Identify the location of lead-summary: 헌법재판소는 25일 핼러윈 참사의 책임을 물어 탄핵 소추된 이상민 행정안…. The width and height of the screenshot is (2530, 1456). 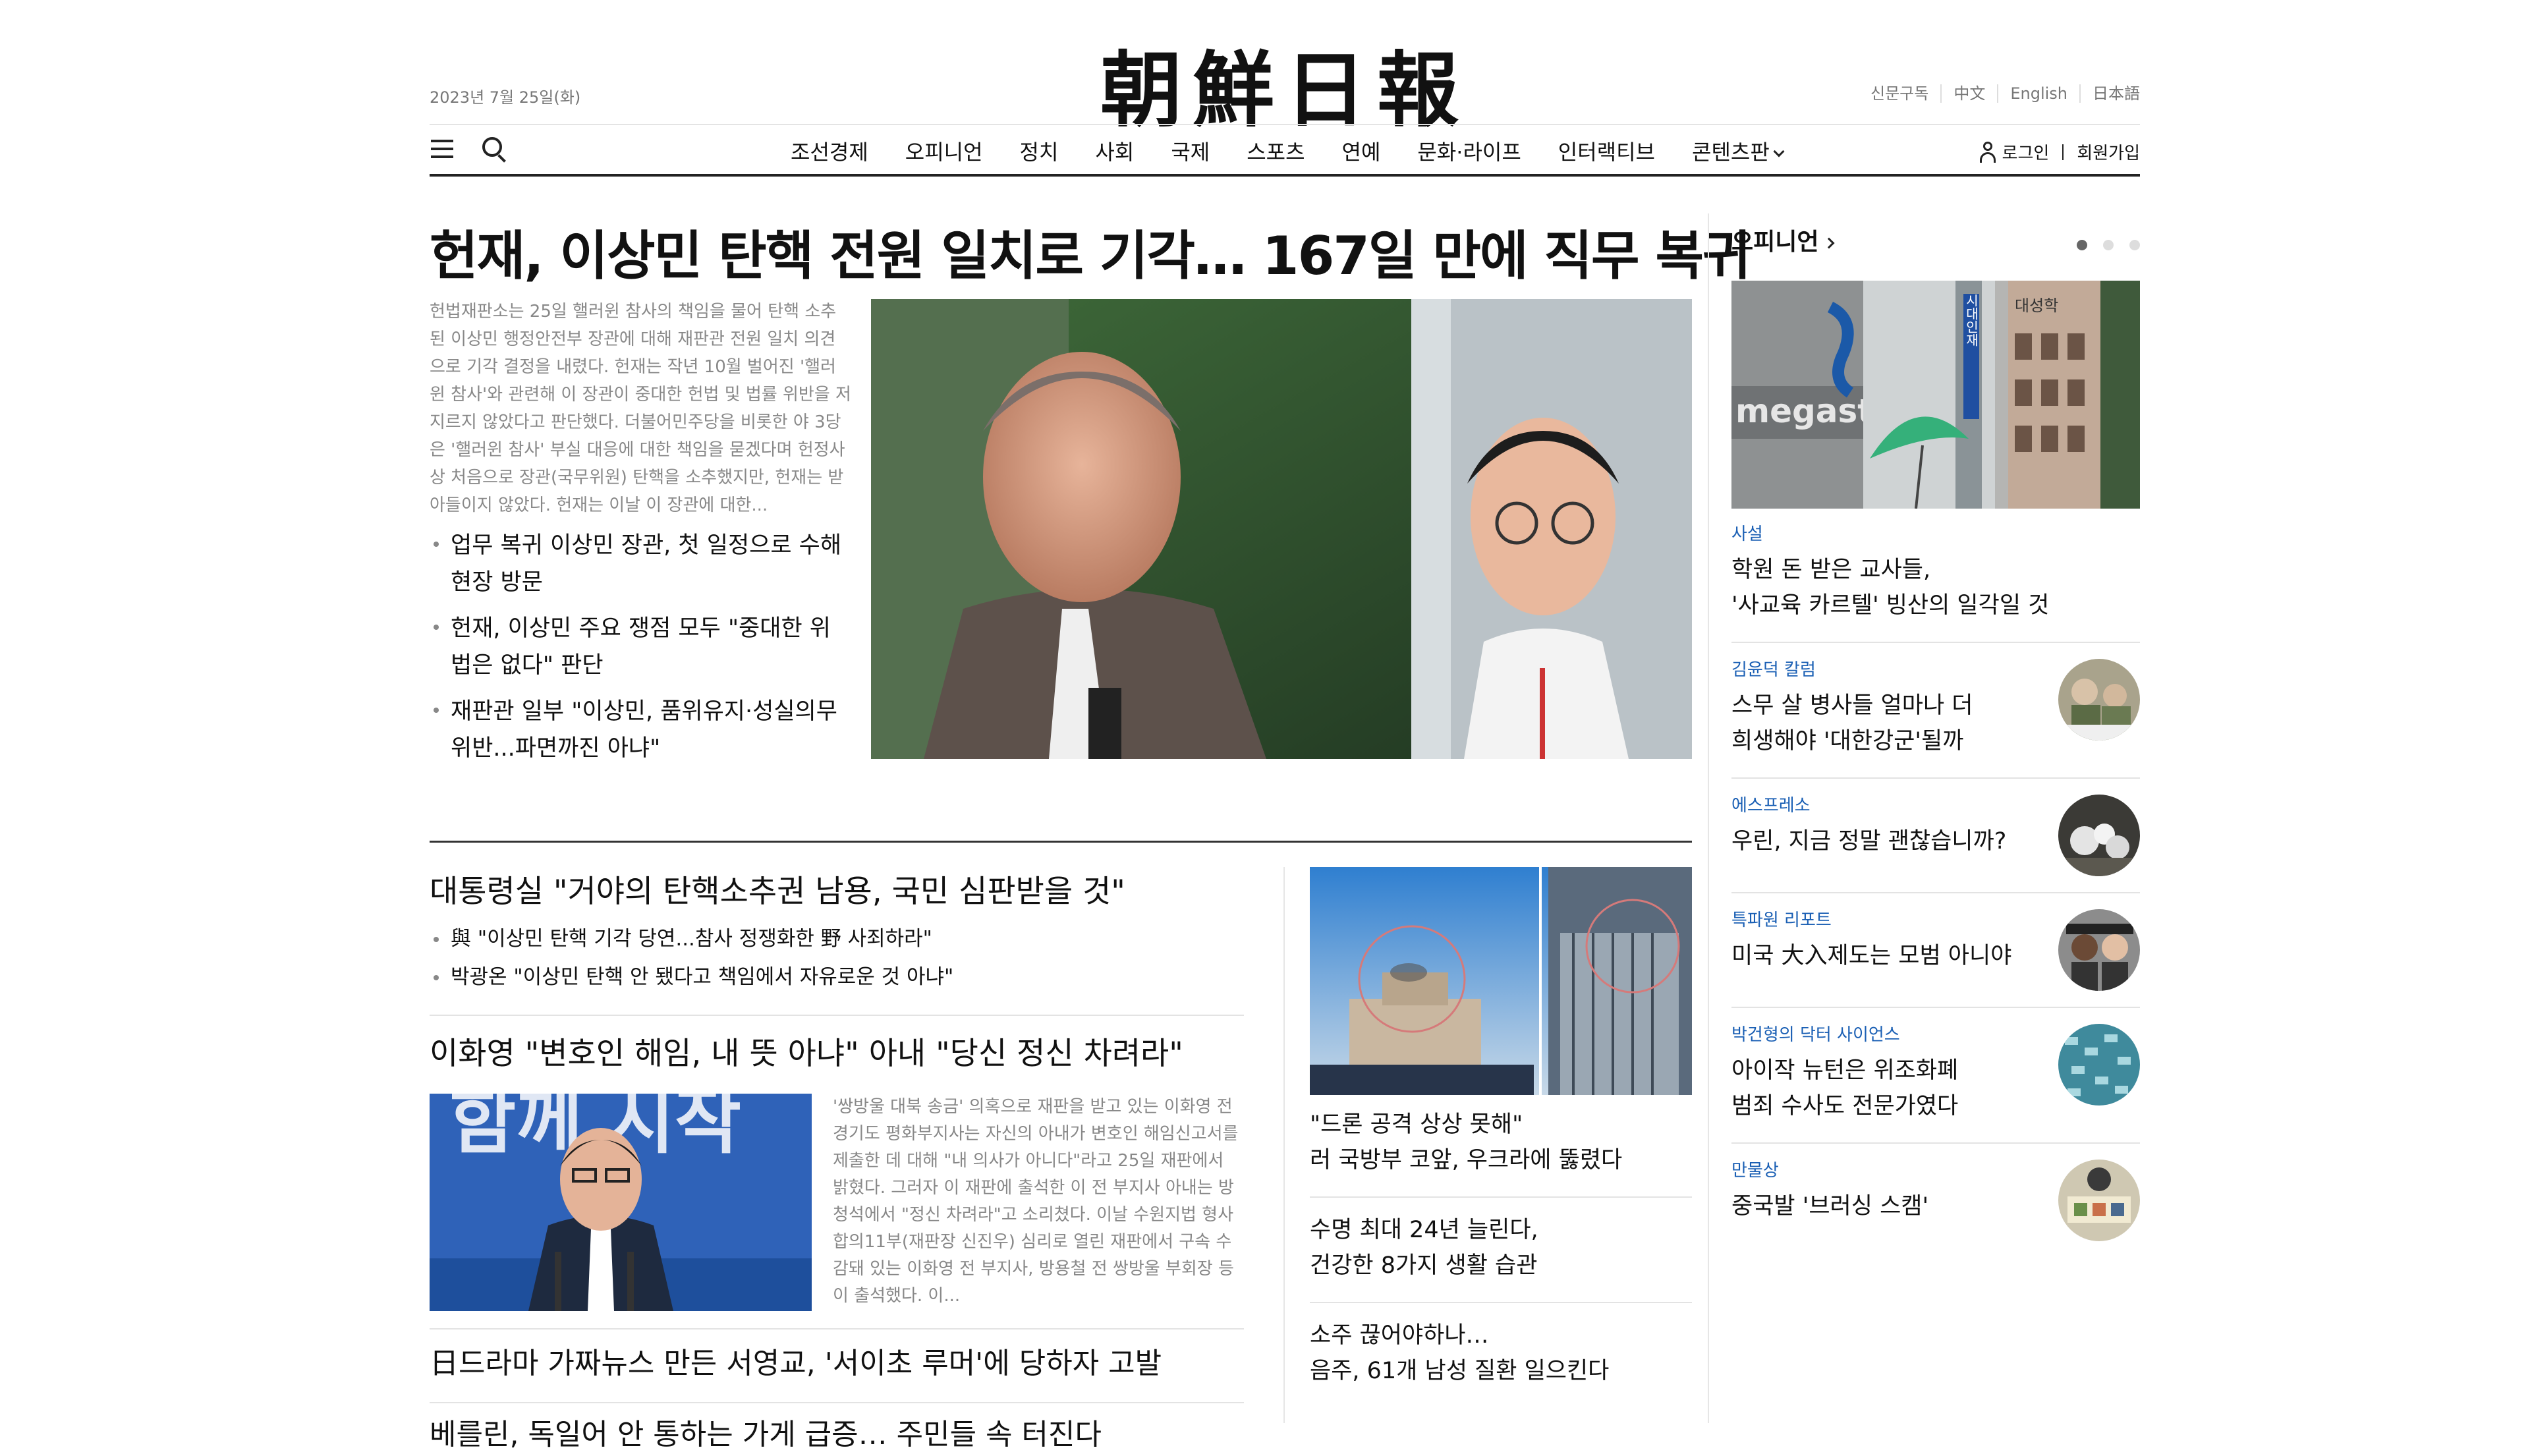
(640, 408).